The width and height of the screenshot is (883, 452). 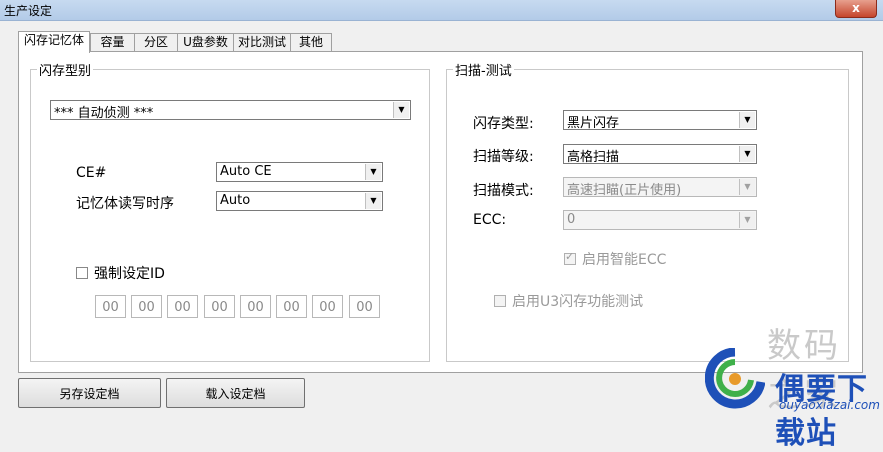 What do you see at coordinates (503, 157) in the screenshot?
I see `scan-level-label: 扫描等级:` at bounding box center [503, 157].